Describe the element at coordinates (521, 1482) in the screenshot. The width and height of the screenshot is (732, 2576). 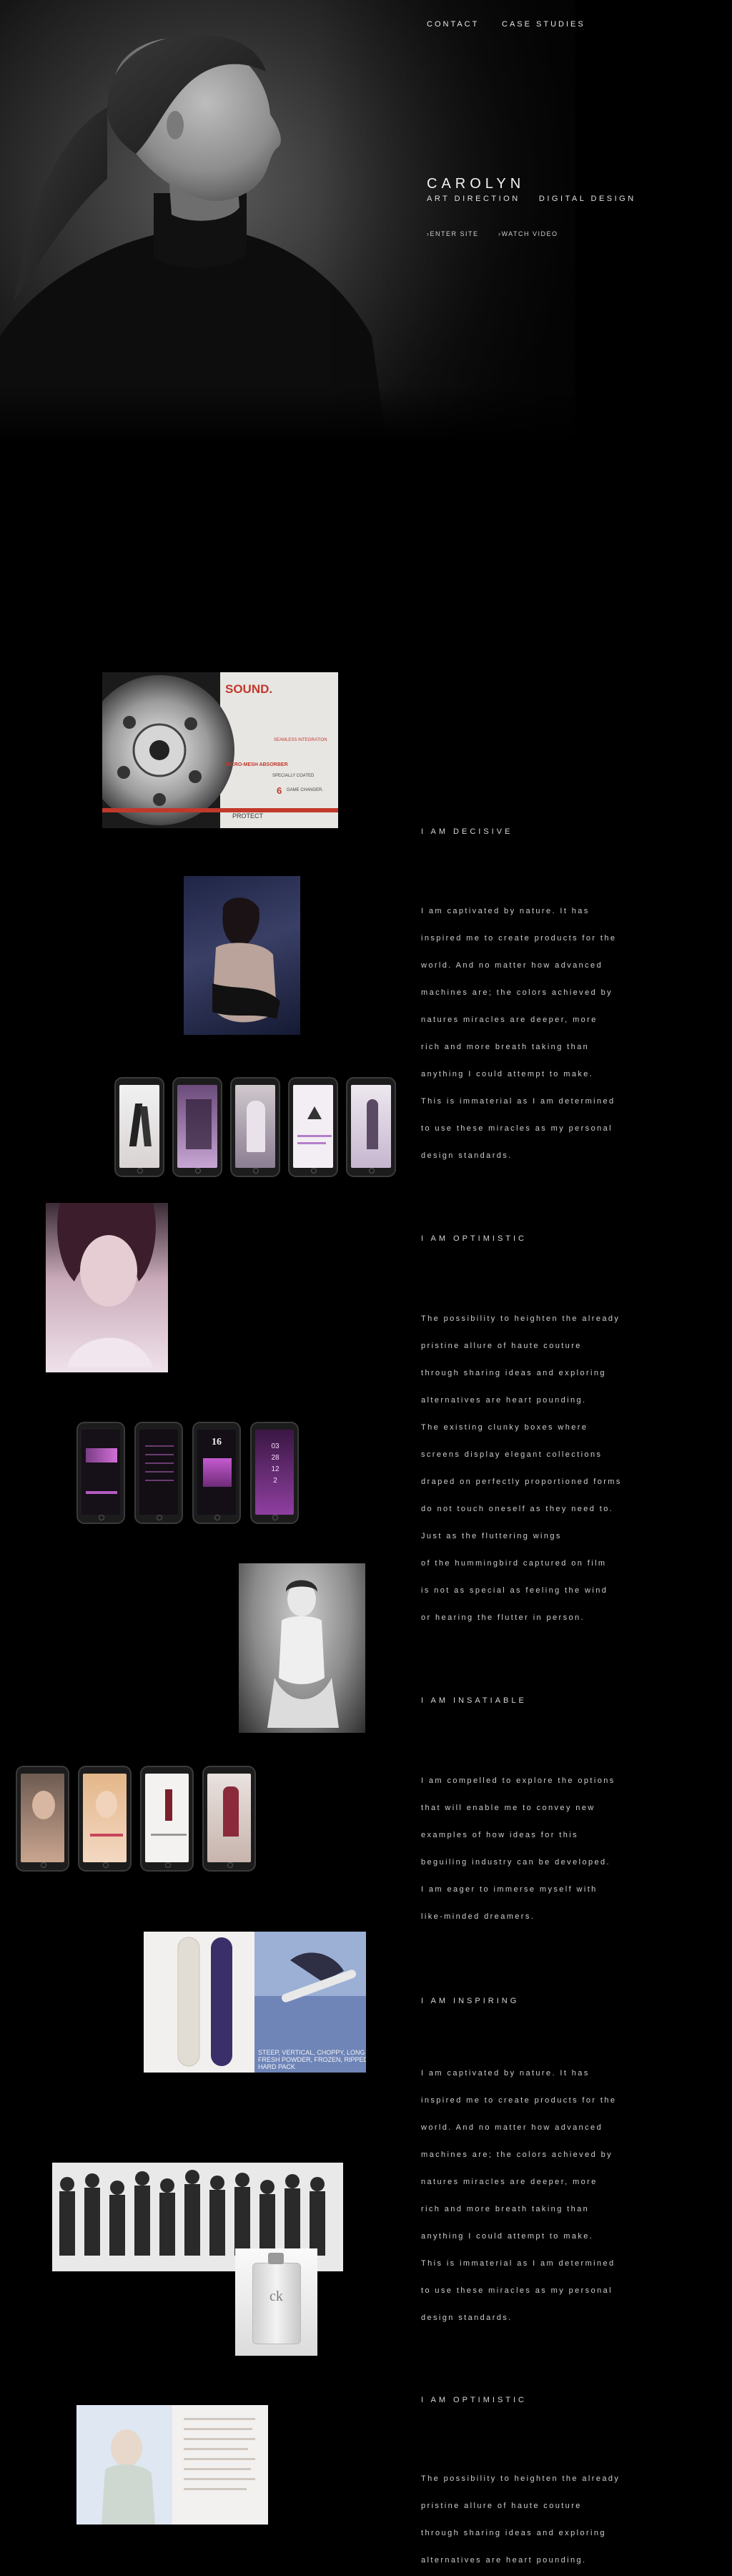
I see `body-line: draped on perfectly proportioned forms` at that location.